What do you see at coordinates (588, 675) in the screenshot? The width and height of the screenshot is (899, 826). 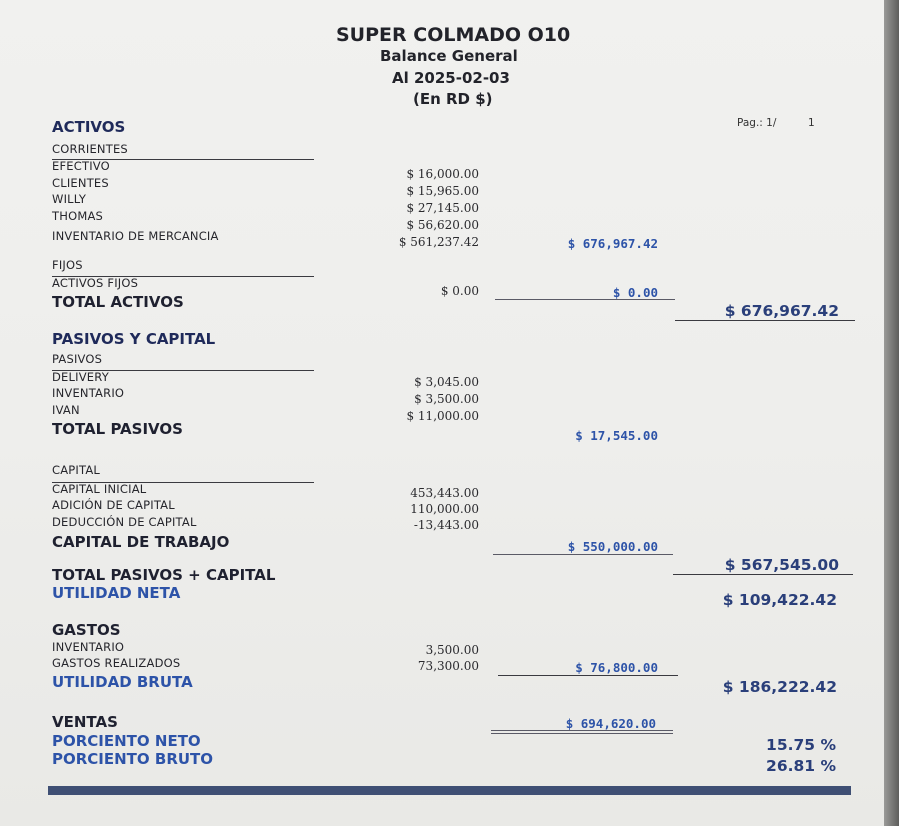 I see `gastos-subtotal-rule` at bounding box center [588, 675].